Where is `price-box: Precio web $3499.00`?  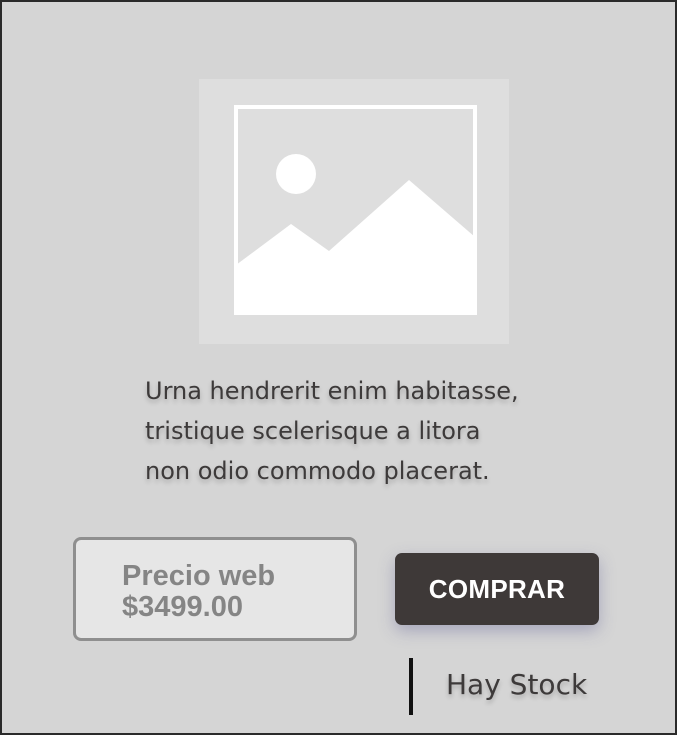
price-box: Precio web $3499.00 is located at coordinates (215, 589).